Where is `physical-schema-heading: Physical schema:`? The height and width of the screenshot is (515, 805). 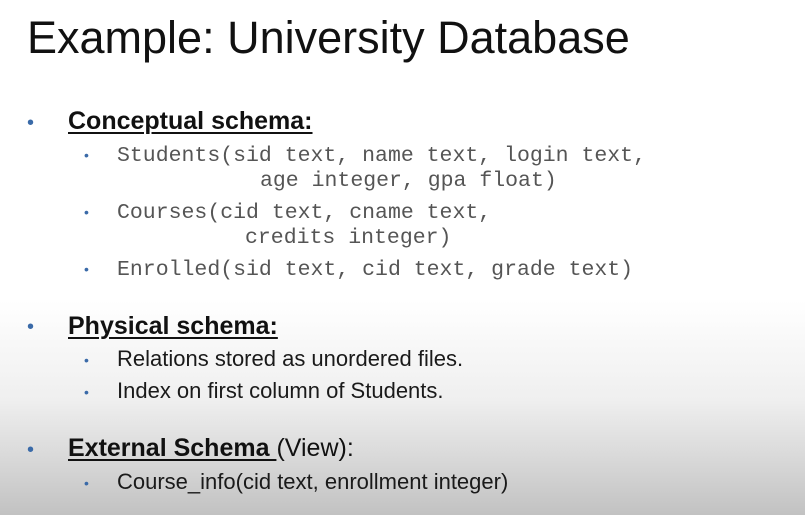
physical-schema-heading: Physical schema: is located at coordinates (173, 326).